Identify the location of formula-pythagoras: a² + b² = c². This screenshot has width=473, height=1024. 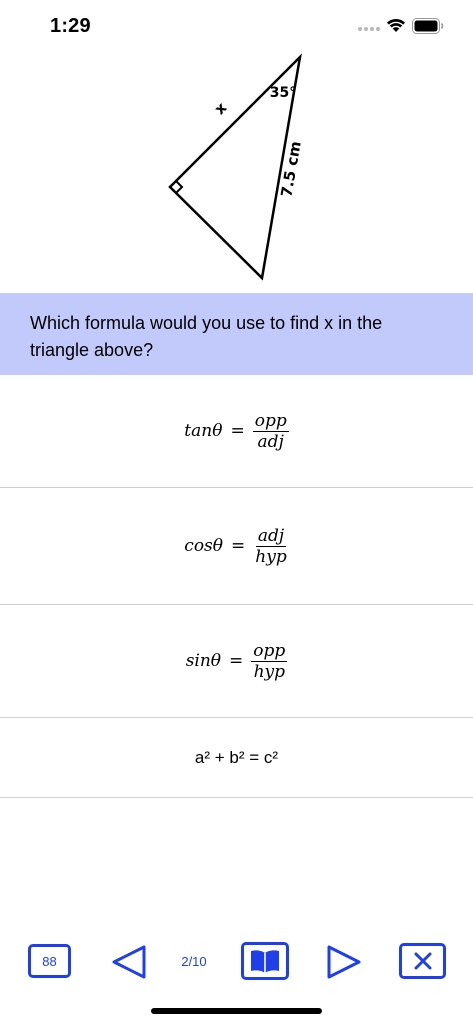
(236, 757).